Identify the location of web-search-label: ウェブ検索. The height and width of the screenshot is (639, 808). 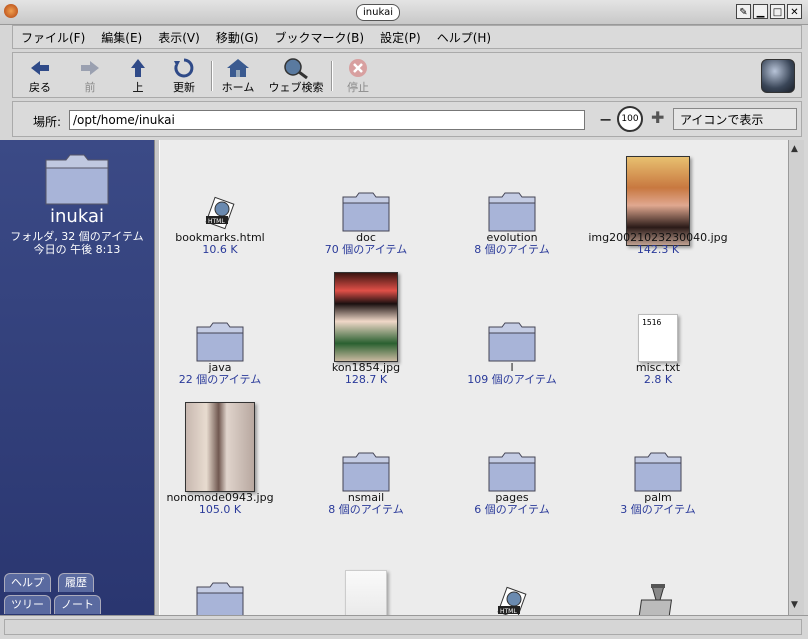
(296, 87).